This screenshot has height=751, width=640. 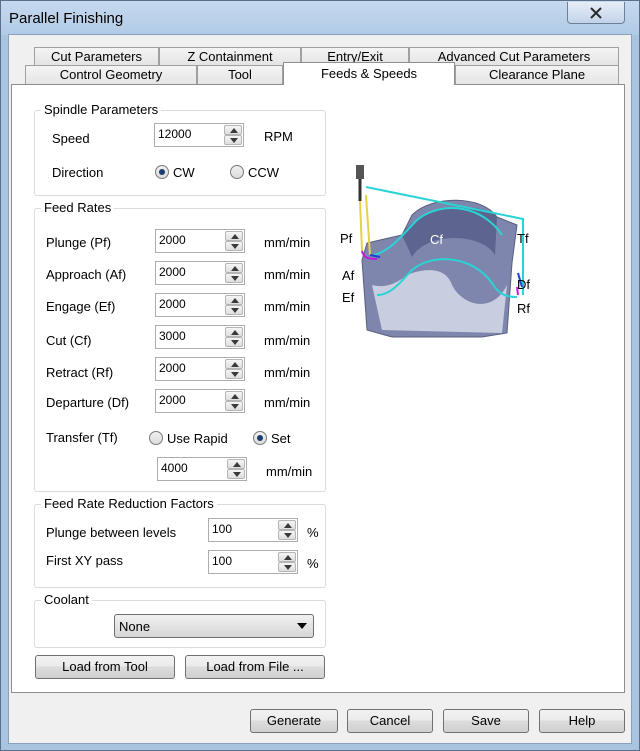 I want to click on plunge-feed-spinbox: 2000, so click(x=200, y=241).